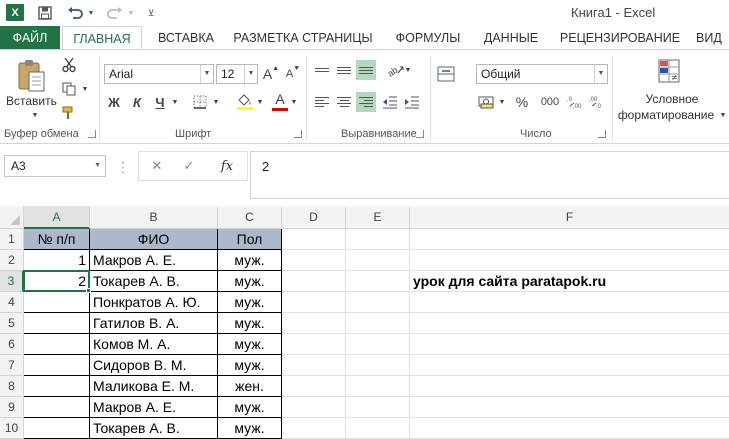 The image size is (729, 439). What do you see at coordinates (390, 102) in the screenshot?
I see `decrease-indent-icon` at bounding box center [390, 102].